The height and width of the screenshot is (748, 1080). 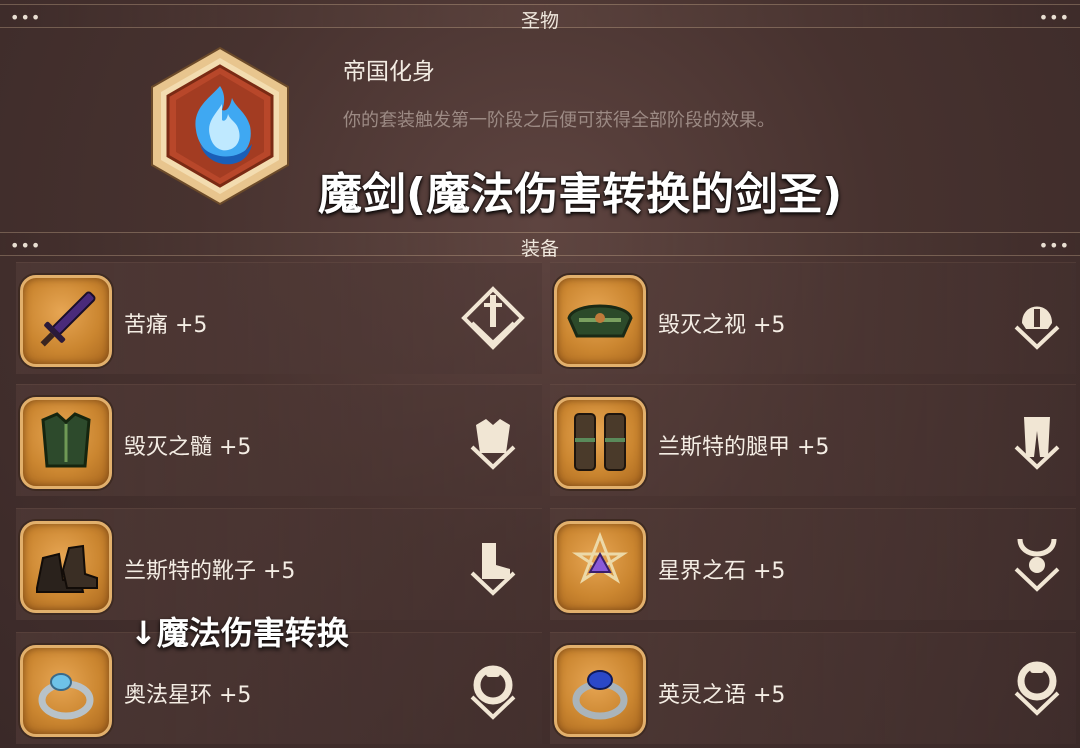 What do you see at coordinates (722, 325) in the screenshot?
I see `item-label: 毁灭之视 +5` at bounding box center [722, 325].